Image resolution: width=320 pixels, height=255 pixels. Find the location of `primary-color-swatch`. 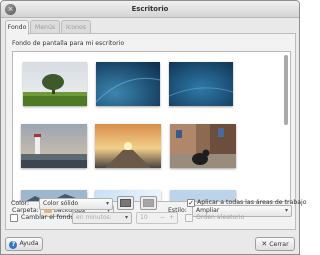

primary-color-swatch is located at coordinates (125, 203).